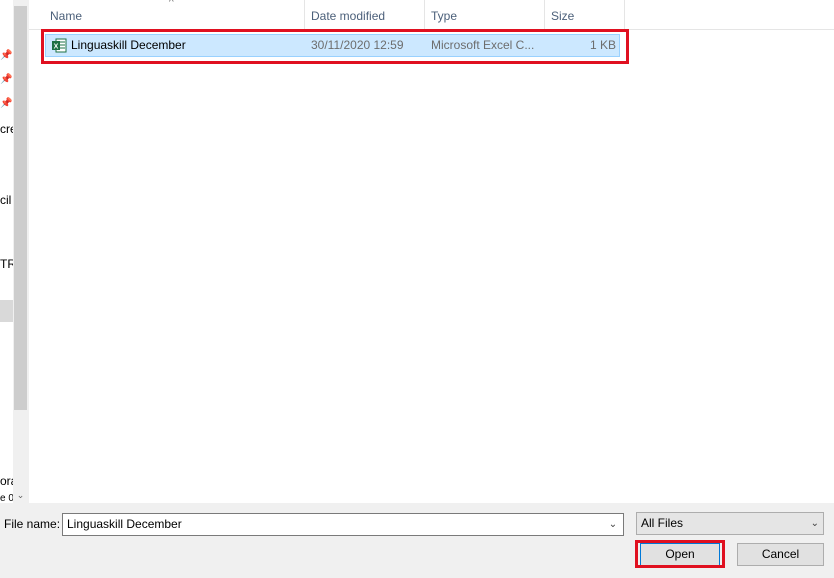  What do you see at coordinates (6, 129) in the screenshot?
I see `nav-item-fragment: cre` at bounding box center [6, 129].